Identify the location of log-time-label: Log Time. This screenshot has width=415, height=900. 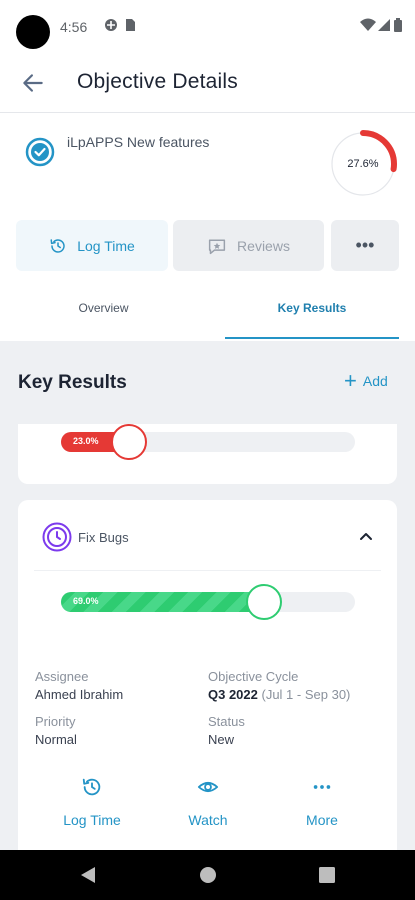
(106, 245).